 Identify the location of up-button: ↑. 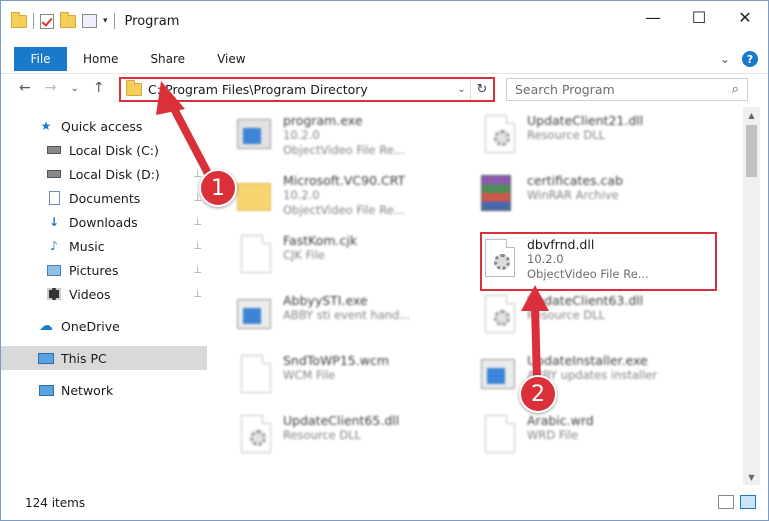
(99, 88).